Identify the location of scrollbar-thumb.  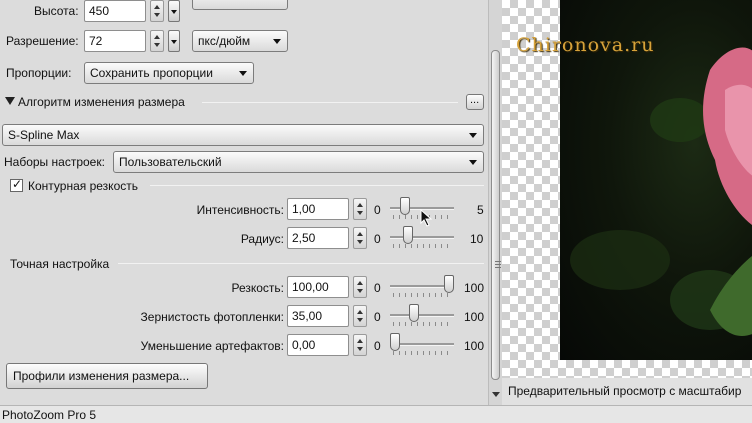
(496, 215).